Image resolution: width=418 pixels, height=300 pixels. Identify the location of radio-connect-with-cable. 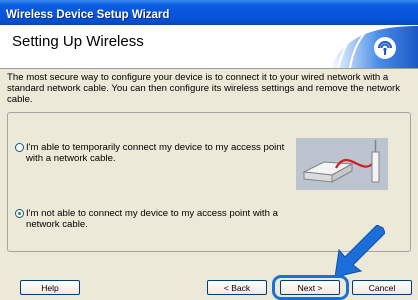
(19, 147).